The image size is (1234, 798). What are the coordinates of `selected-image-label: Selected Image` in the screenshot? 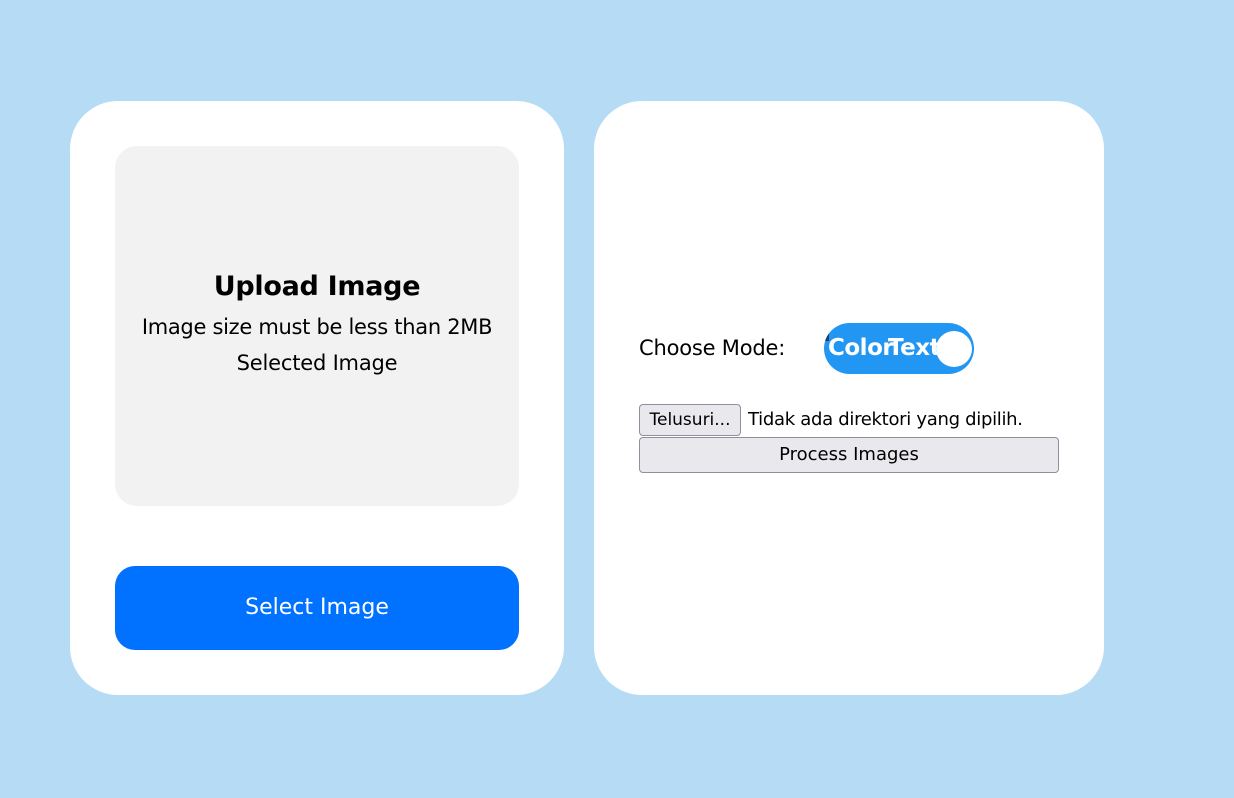 It's located at (317, 363).